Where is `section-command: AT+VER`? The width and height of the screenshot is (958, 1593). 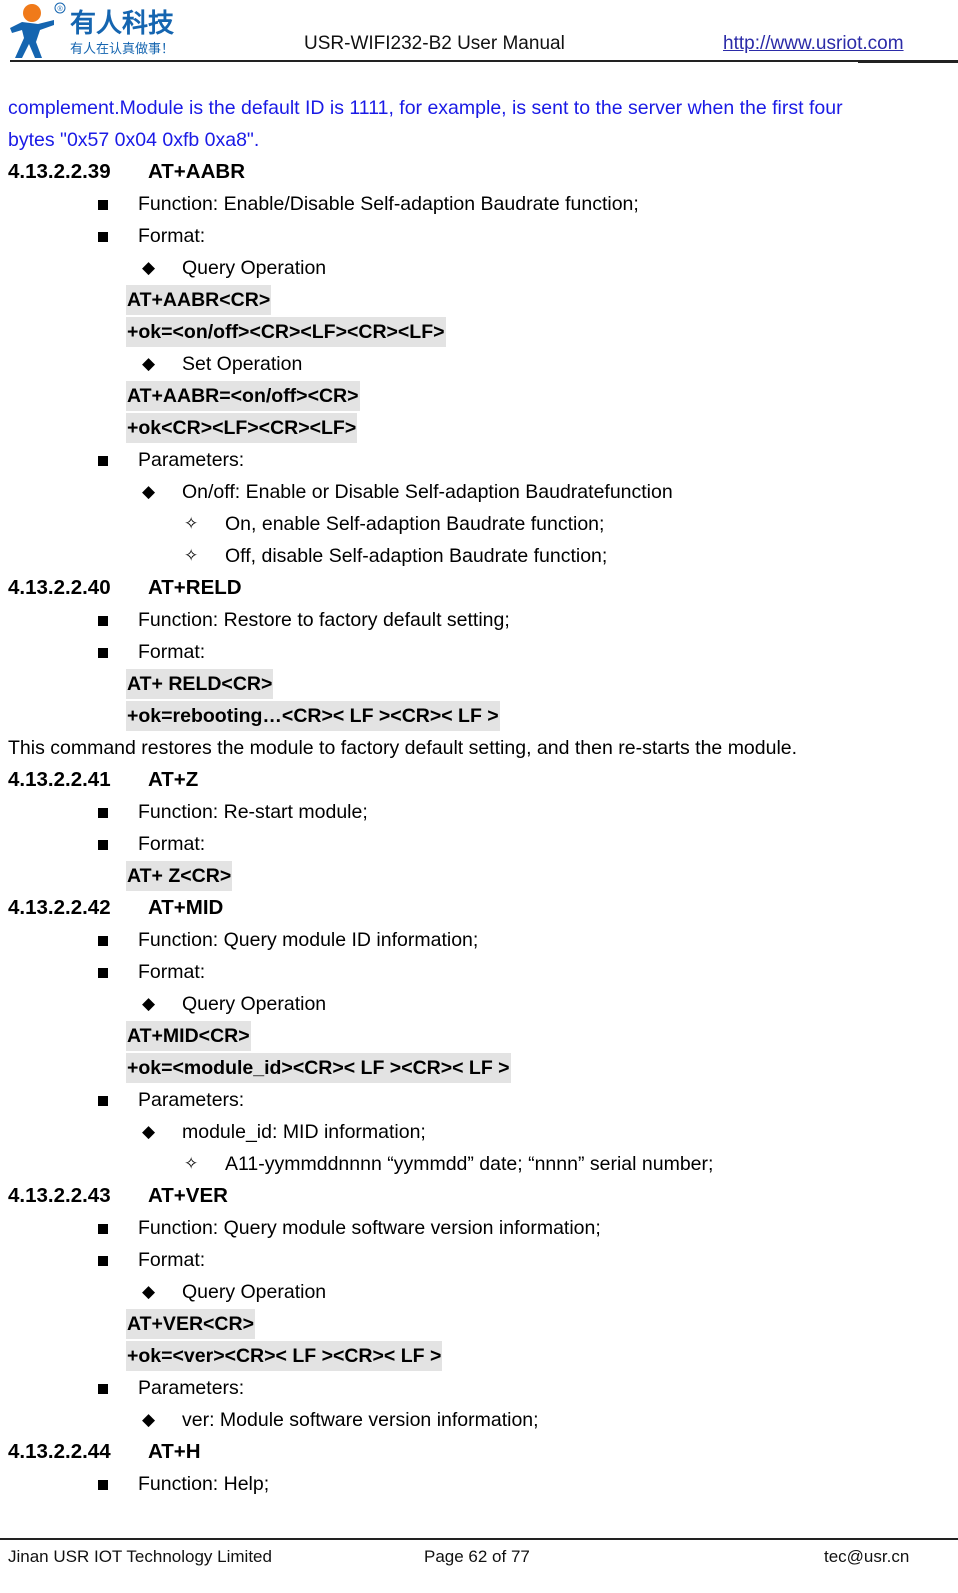 section-command: AT+VER is located at coordinates (188, 1195).